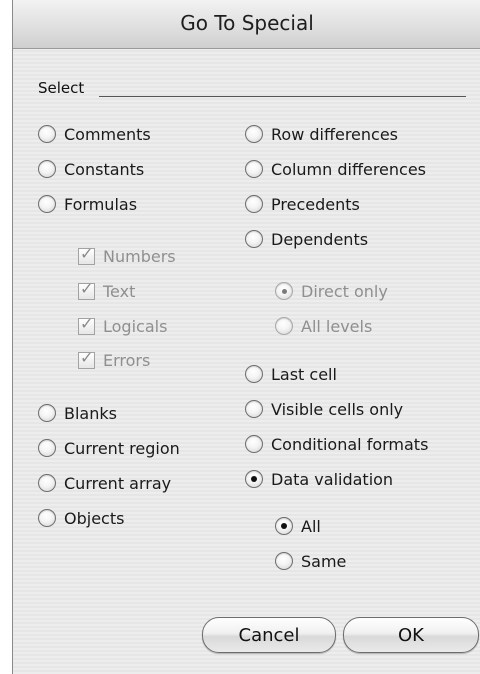 The width and height of the screenshot is (480, 674). Describe the element at coordinates (350, 444) in the screenshot. I see `conditional-formats-label: Conditional formats` at that location.